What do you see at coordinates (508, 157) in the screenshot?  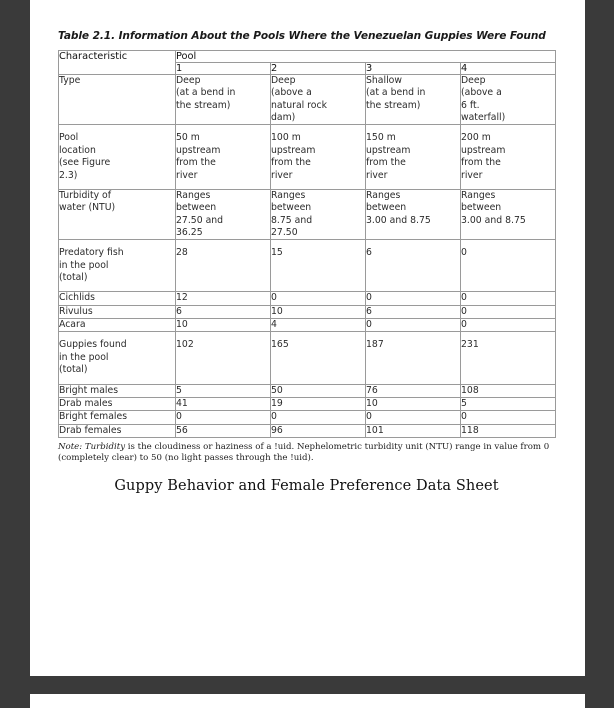 I see `table-cell: 200 m upstream from the river` at bounding box center [508, 157].